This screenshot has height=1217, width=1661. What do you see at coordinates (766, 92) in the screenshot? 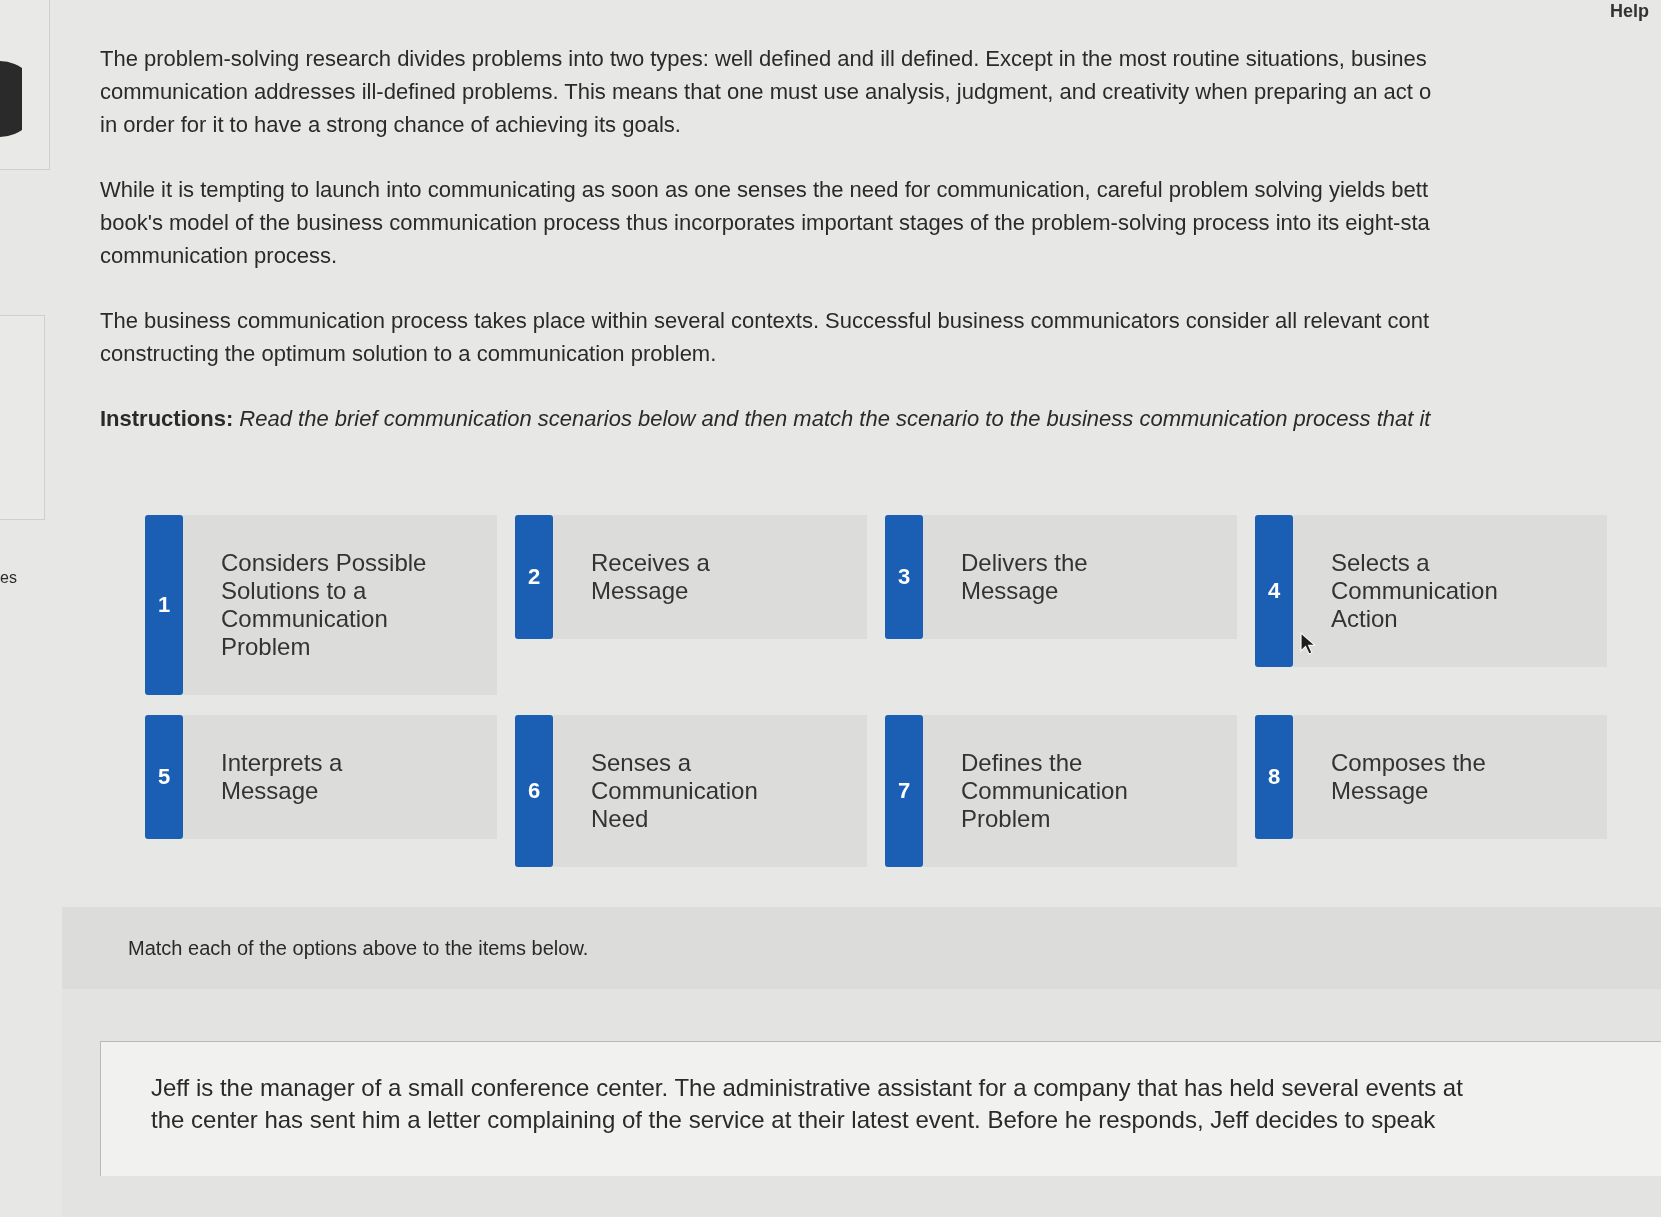
I see `paragraph-line: communication addresses ill-defined problems. This means that one must use analysis, judgment, and creativity when preparing an act o` at bounding box center [766, 92].